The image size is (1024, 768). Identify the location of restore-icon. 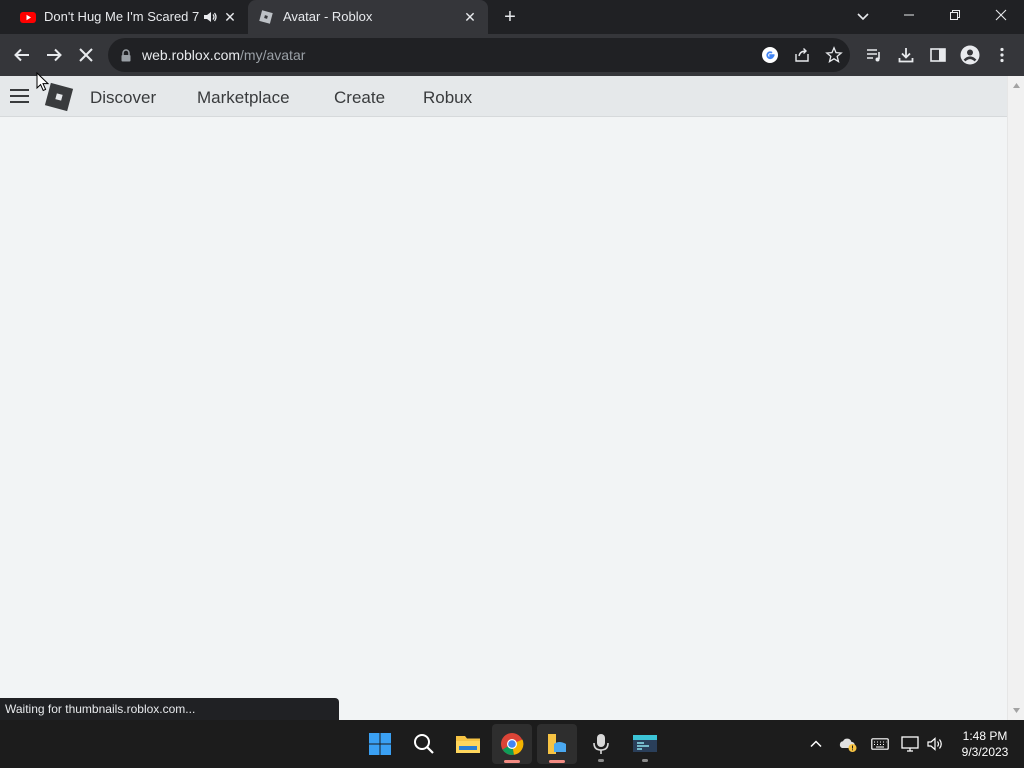
(955, 15).